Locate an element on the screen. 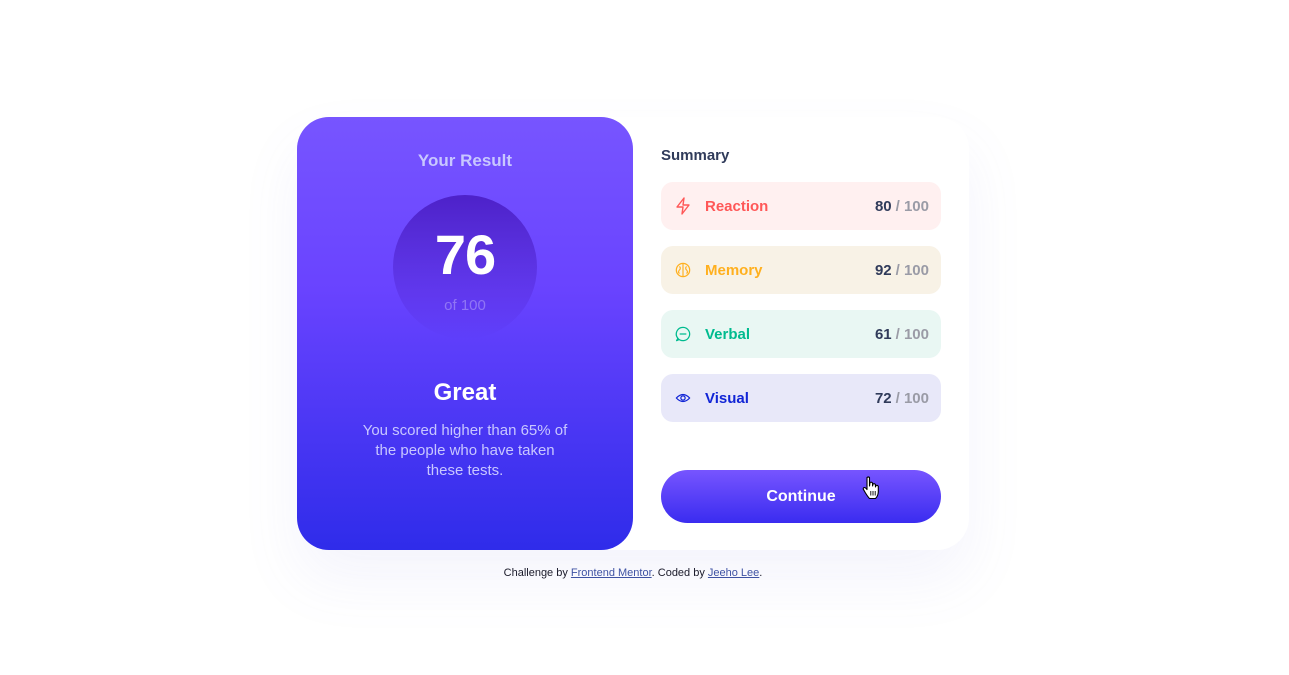 The image size is (1289, 675). summary-item-score: 80 is located at coordinates (883, 206).